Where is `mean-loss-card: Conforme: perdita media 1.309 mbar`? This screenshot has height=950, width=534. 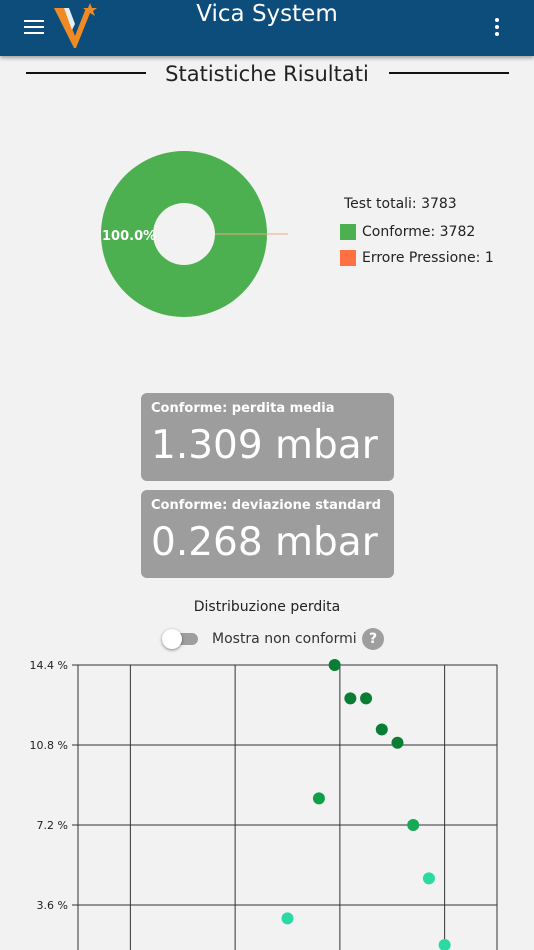
mean-loss-card: Conforme: perdita media 1.309 mbar is located at coordinates (267, 437).